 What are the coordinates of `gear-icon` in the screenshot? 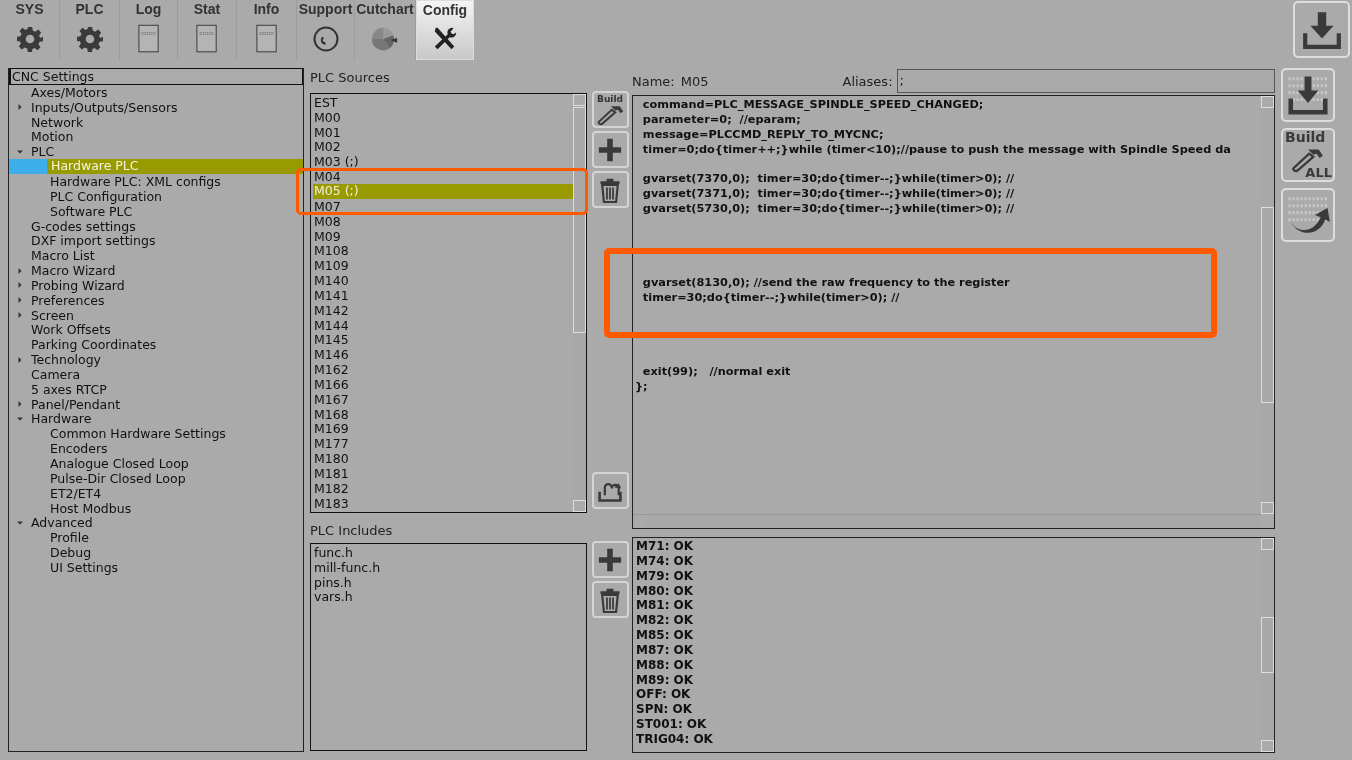 It's located at (29, 38).